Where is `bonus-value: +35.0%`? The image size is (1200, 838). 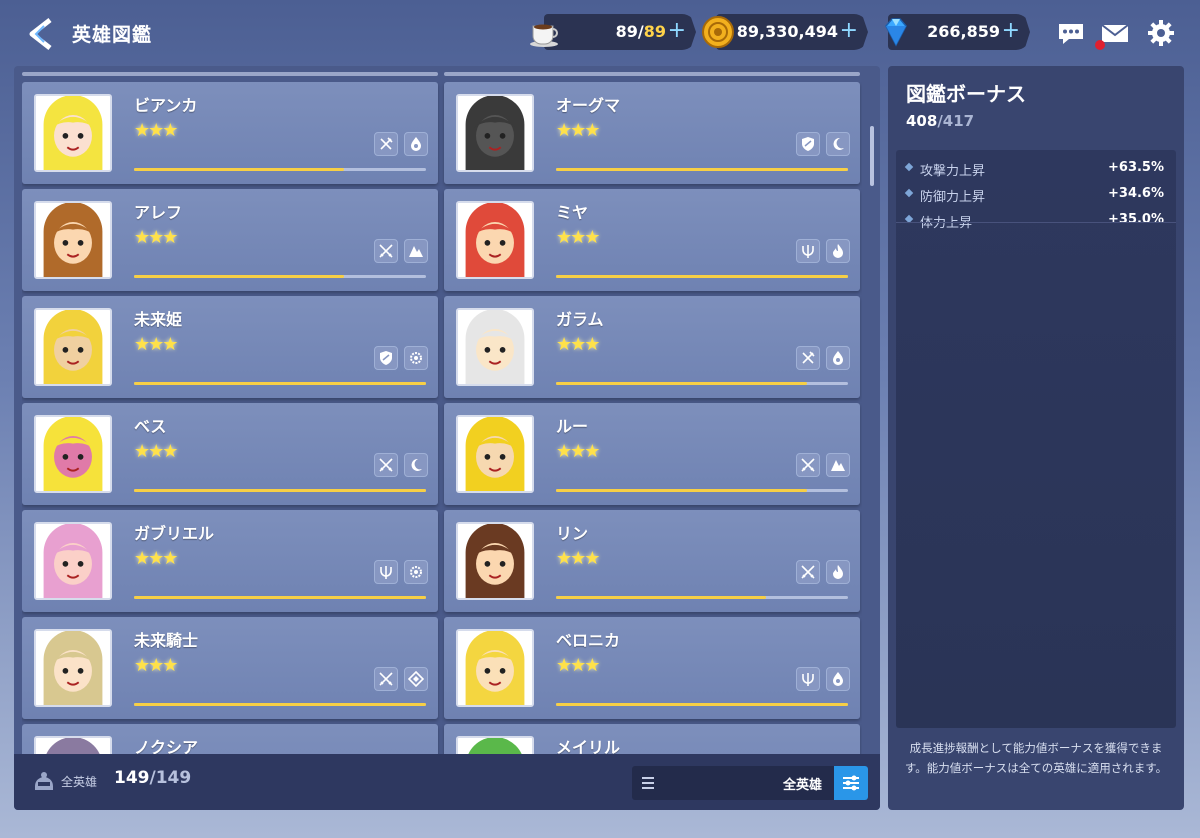 bonus-value: +35.0% is located at coordinates (1136, 219).